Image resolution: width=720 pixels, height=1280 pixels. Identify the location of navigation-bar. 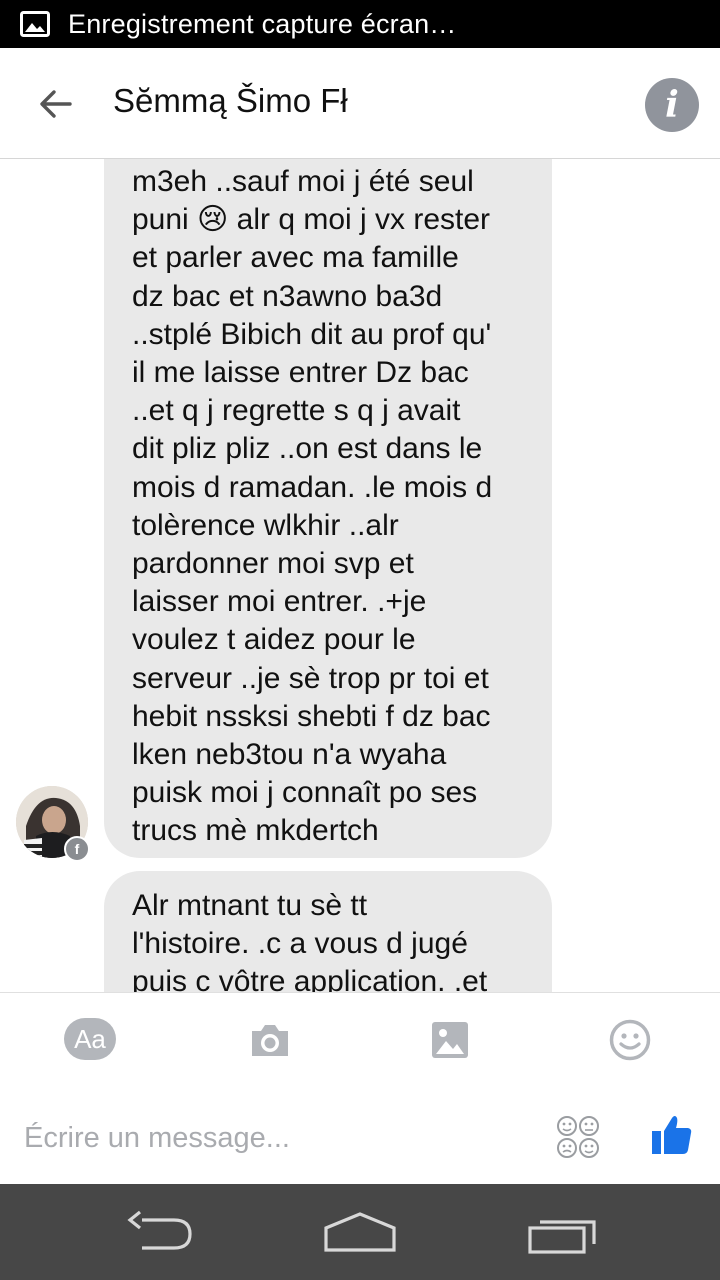
(360, 1232).